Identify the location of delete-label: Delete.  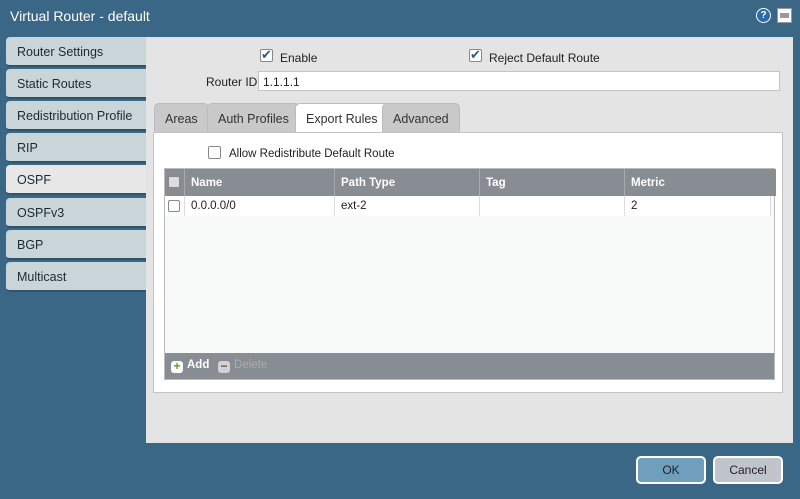
(251, 365).